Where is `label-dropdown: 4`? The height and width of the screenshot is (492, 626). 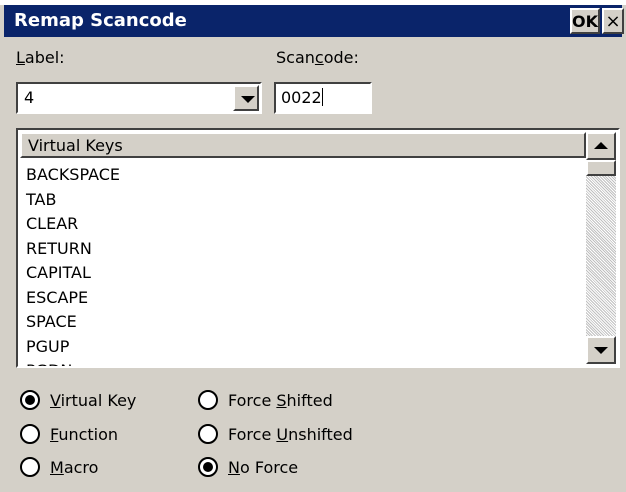 label-dropdown: 4 is located at coordinates (139, 98).